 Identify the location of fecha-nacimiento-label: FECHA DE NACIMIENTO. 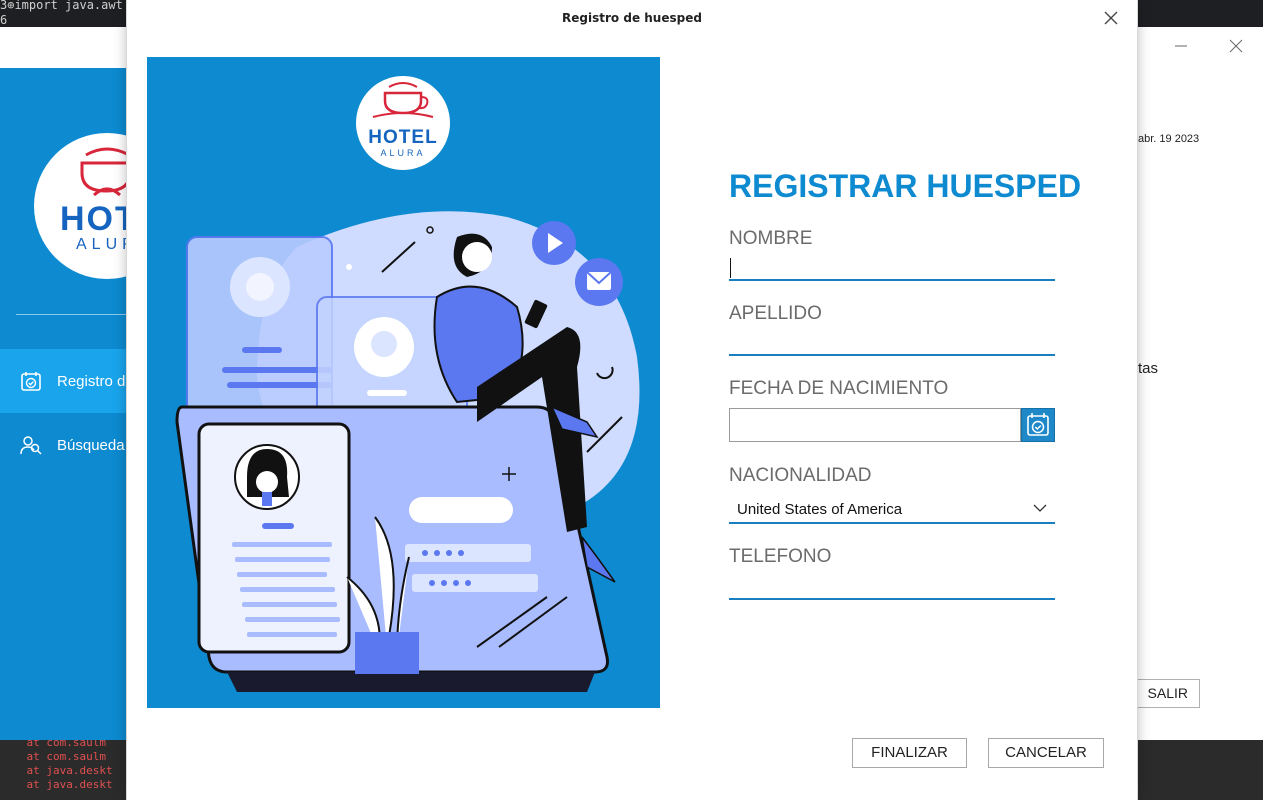
(839, 388).